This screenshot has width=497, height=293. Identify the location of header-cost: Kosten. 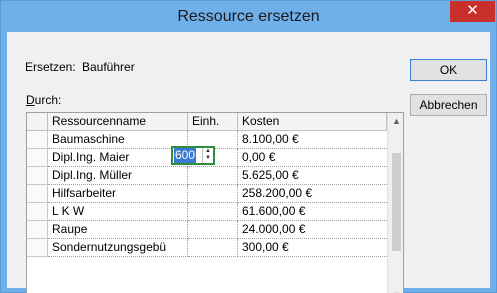
(312, 122).